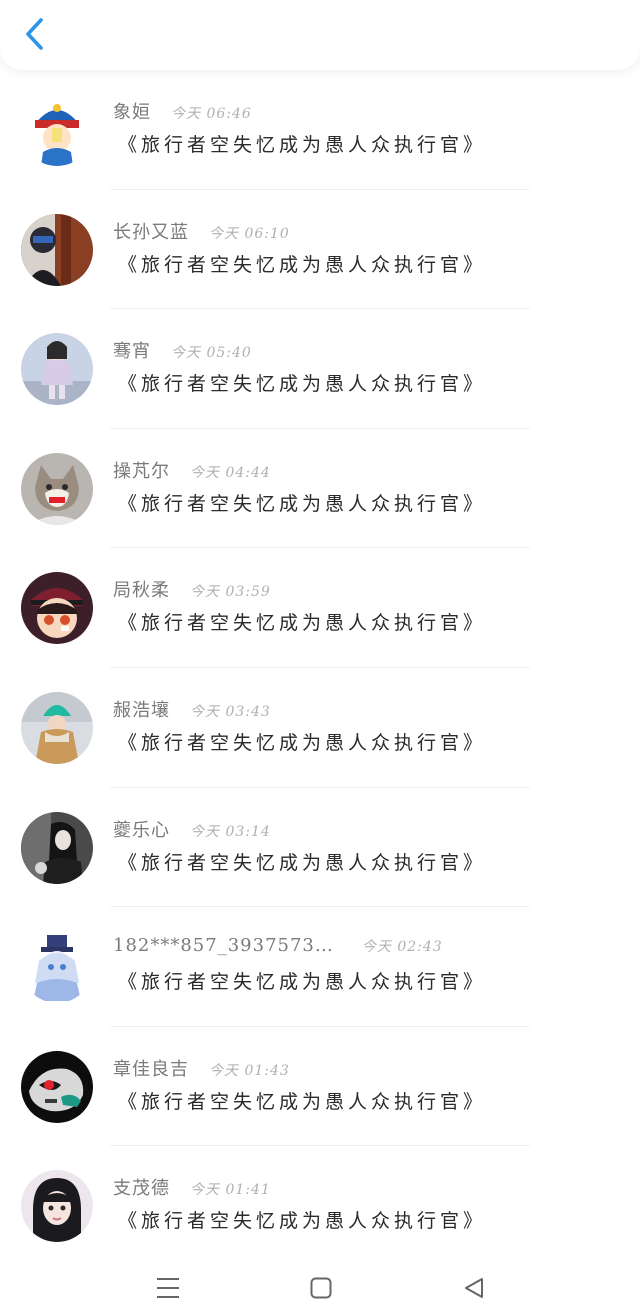  I want to click on back-button, so click(35, 34).